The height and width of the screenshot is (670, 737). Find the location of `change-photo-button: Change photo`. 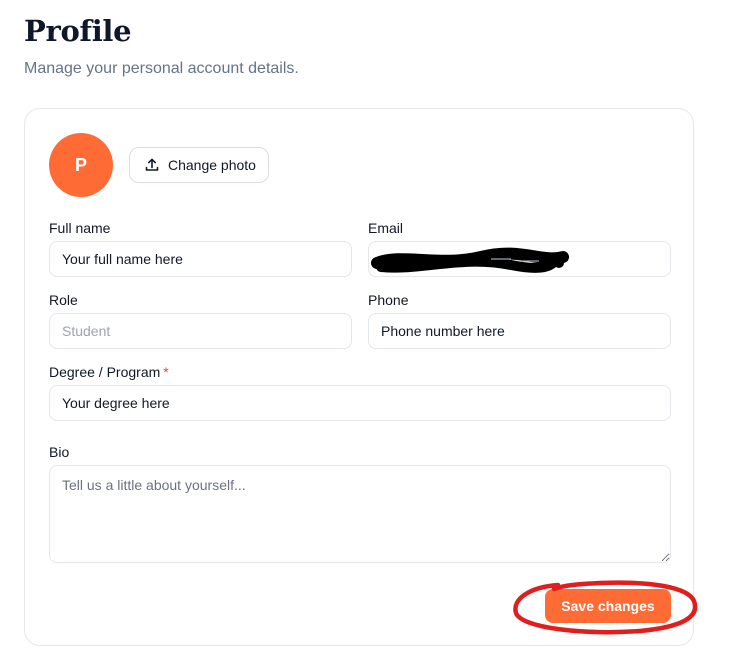

change-photo-button: Change photo is located at coordinates (199, 165).